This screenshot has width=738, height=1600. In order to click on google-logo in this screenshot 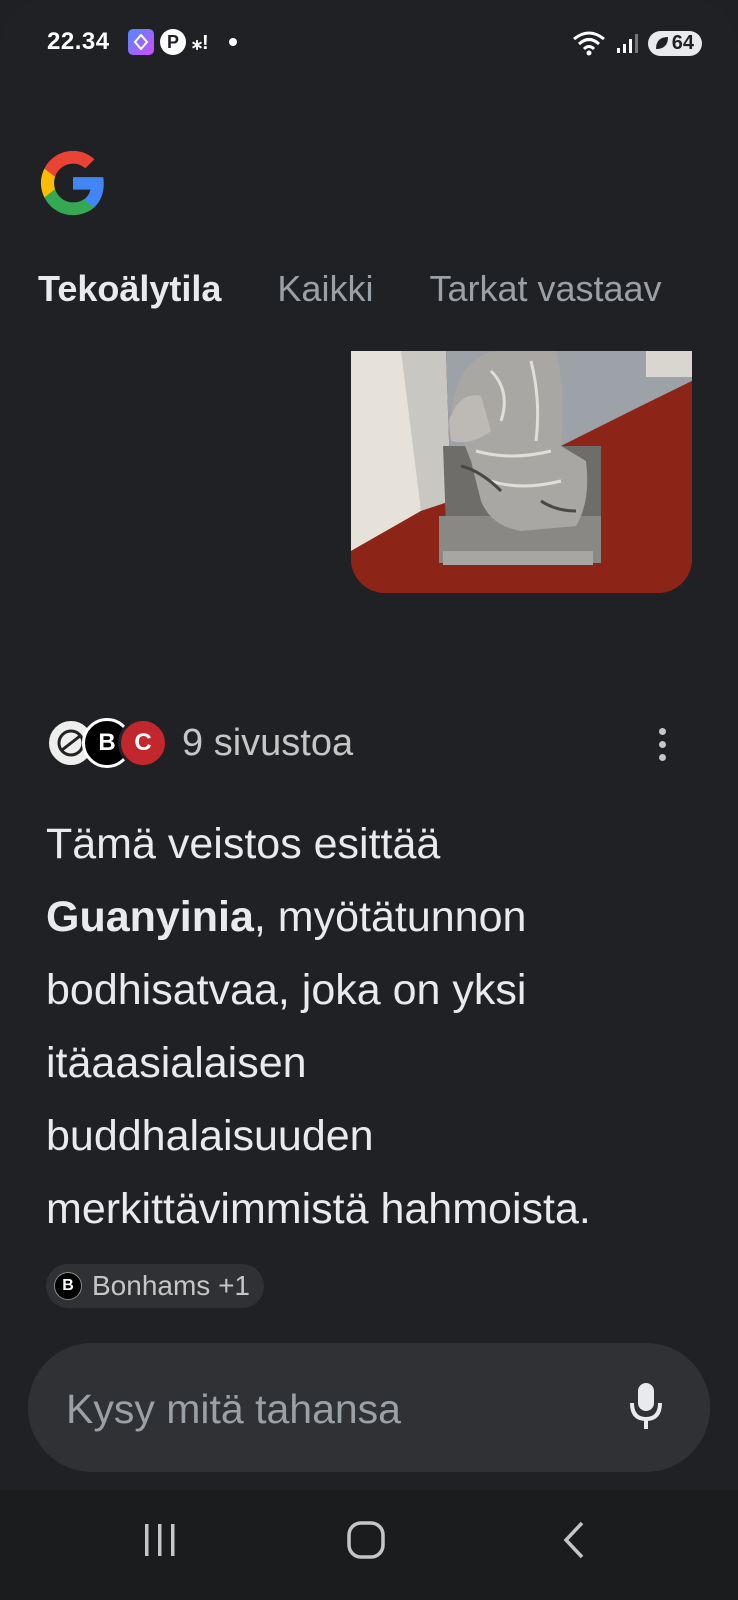, I will do `click(73, 183)`.